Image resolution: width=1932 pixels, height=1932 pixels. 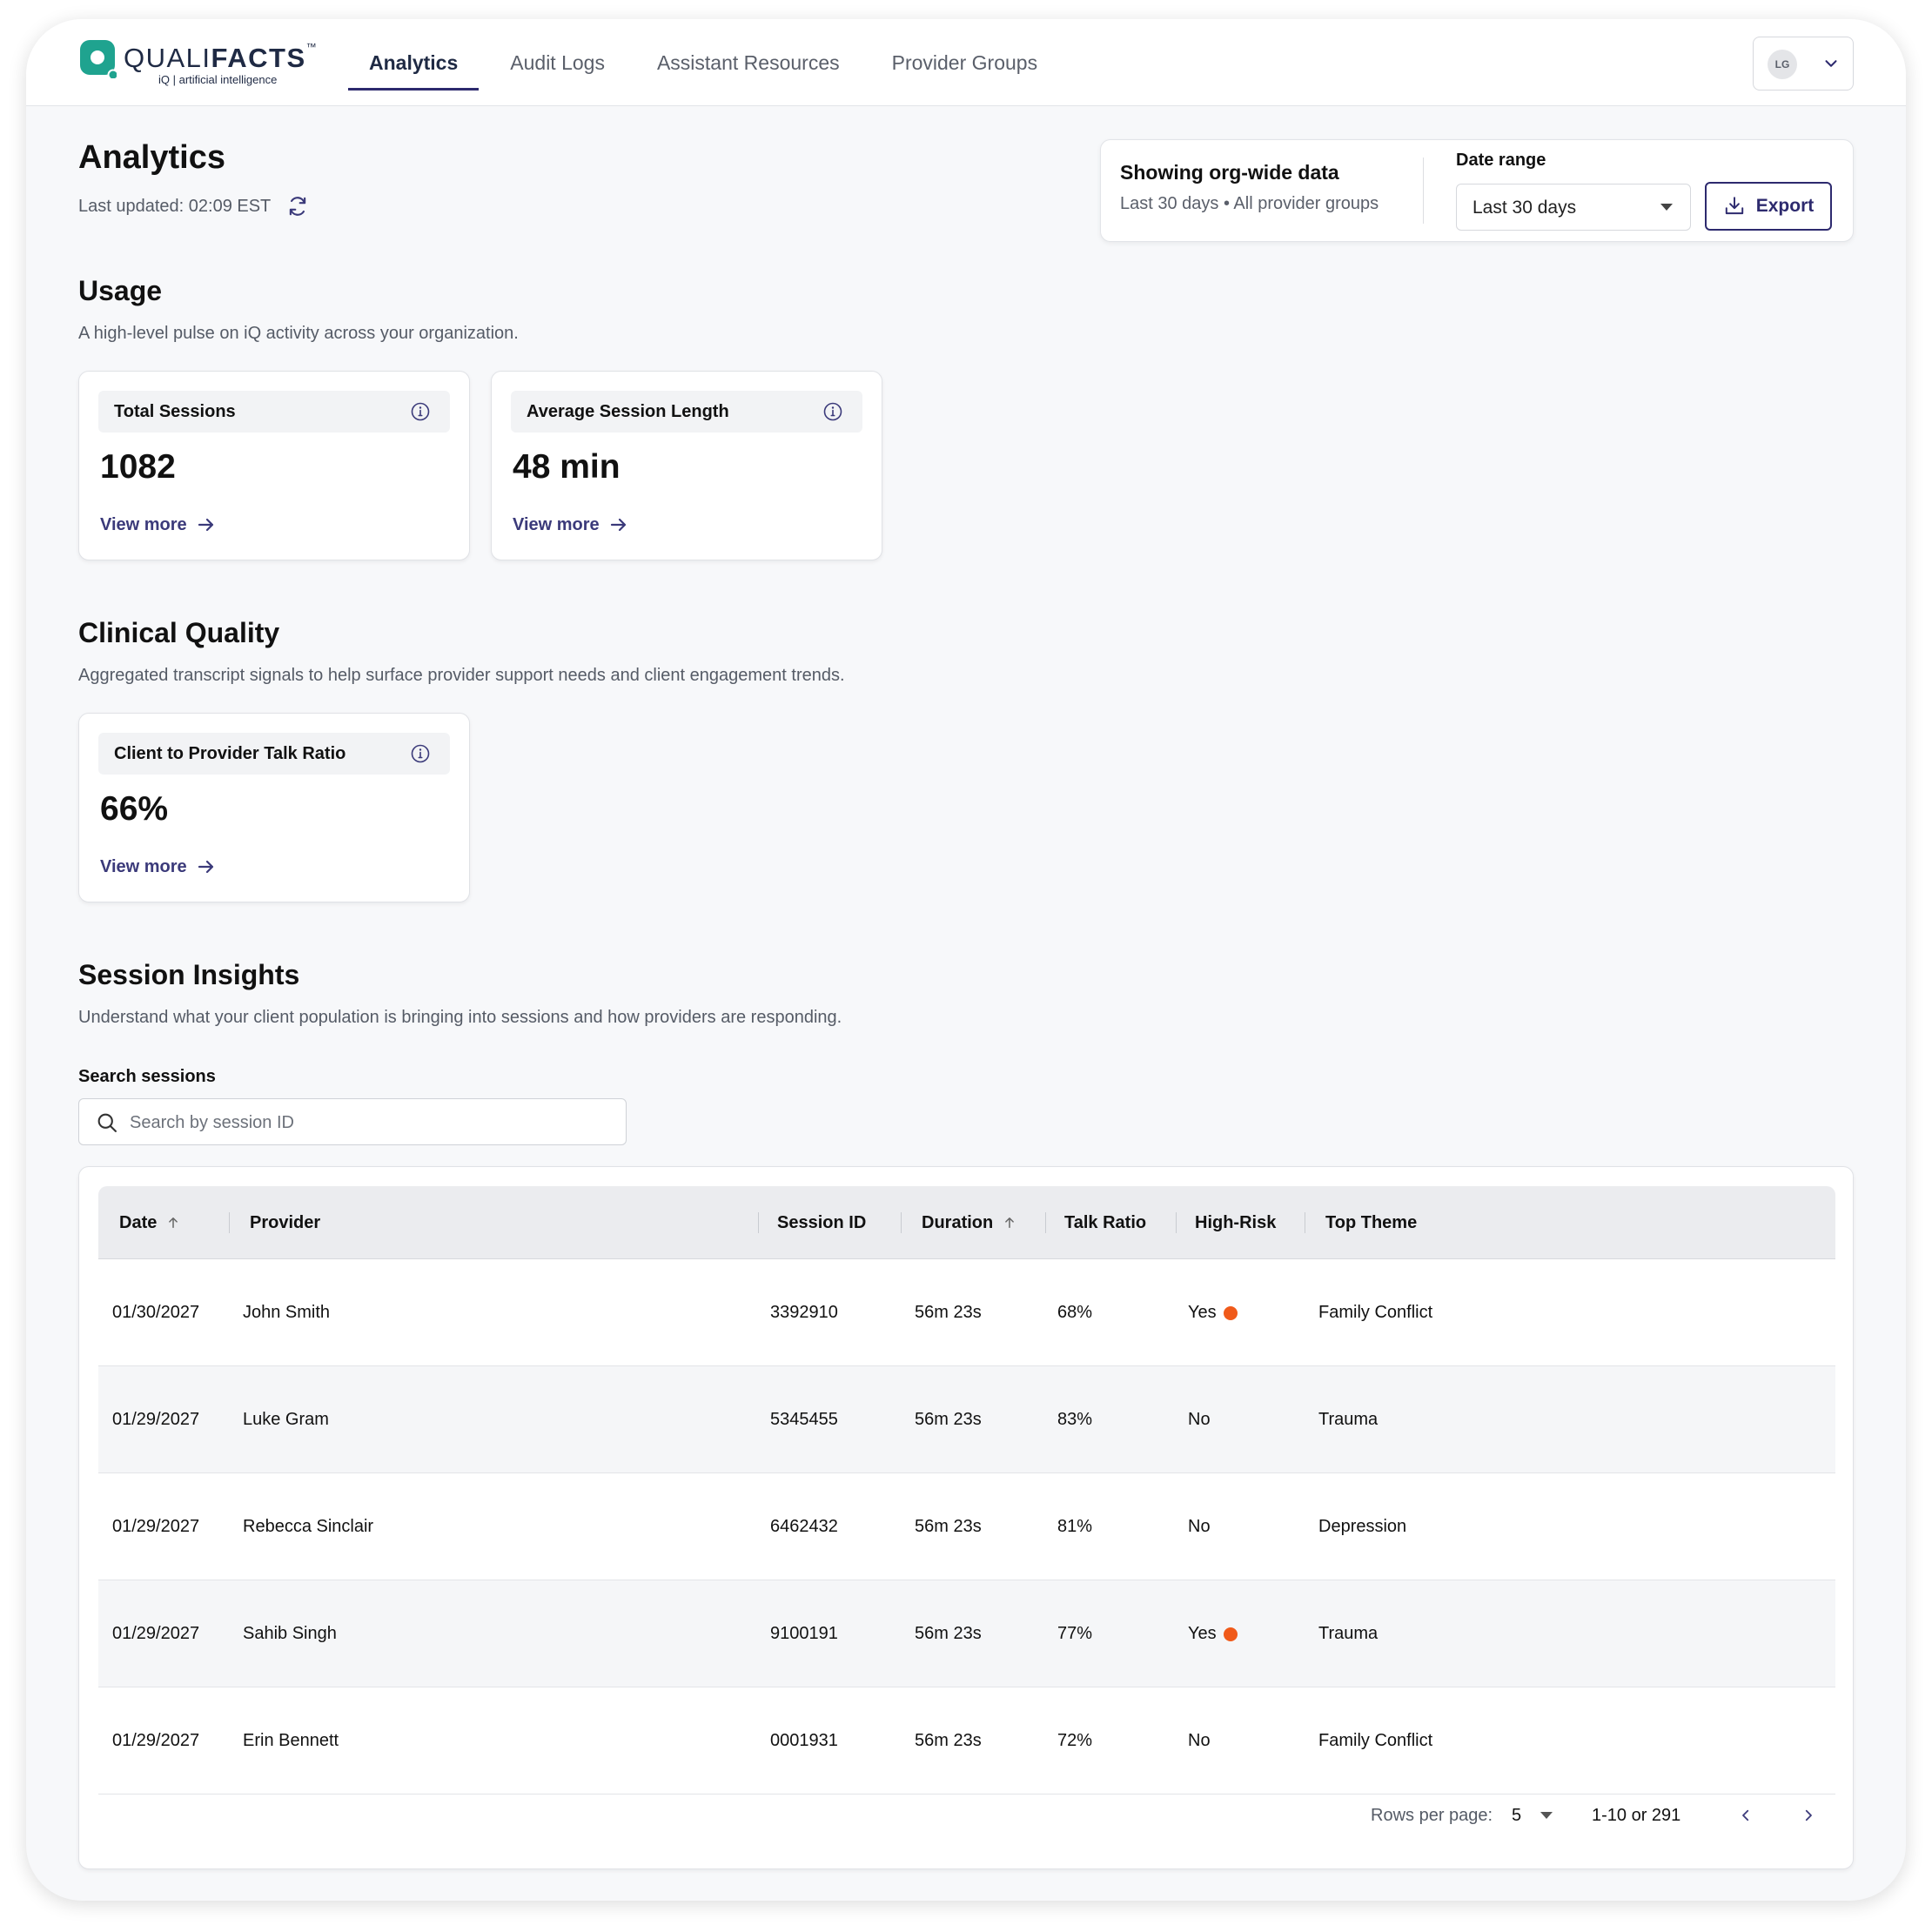 I want to click on search-input, so click(x=365, y=1122).